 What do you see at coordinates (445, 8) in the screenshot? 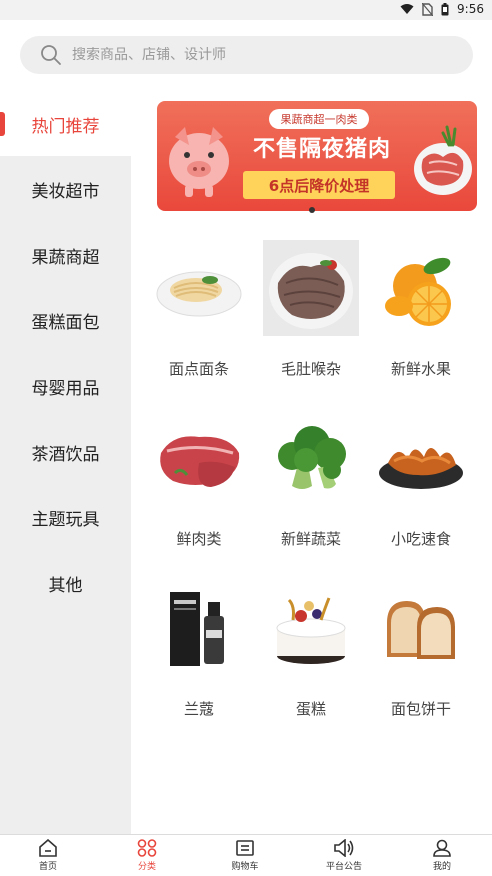
I see `battery-icon` at bounding box center [445, 8].